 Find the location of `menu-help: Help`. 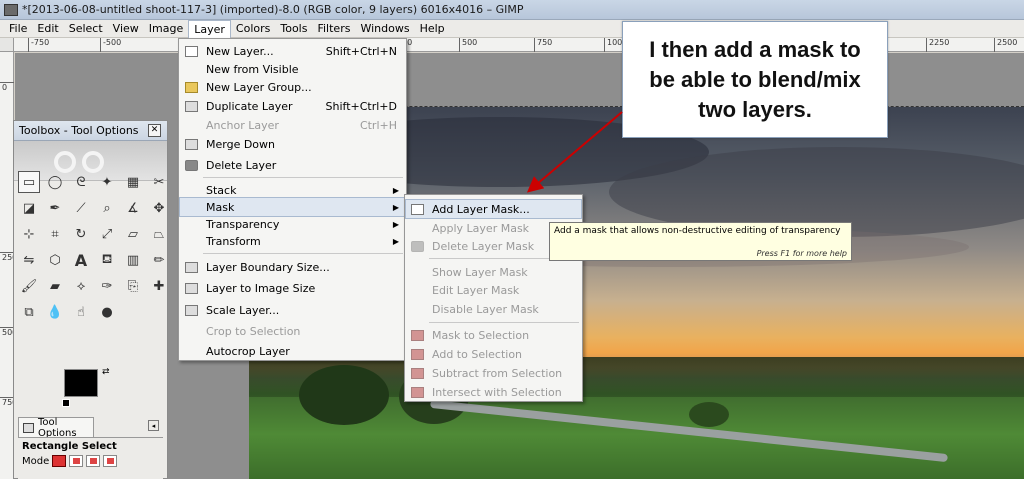

menu-help: Help is located at coordinates (432, 29).